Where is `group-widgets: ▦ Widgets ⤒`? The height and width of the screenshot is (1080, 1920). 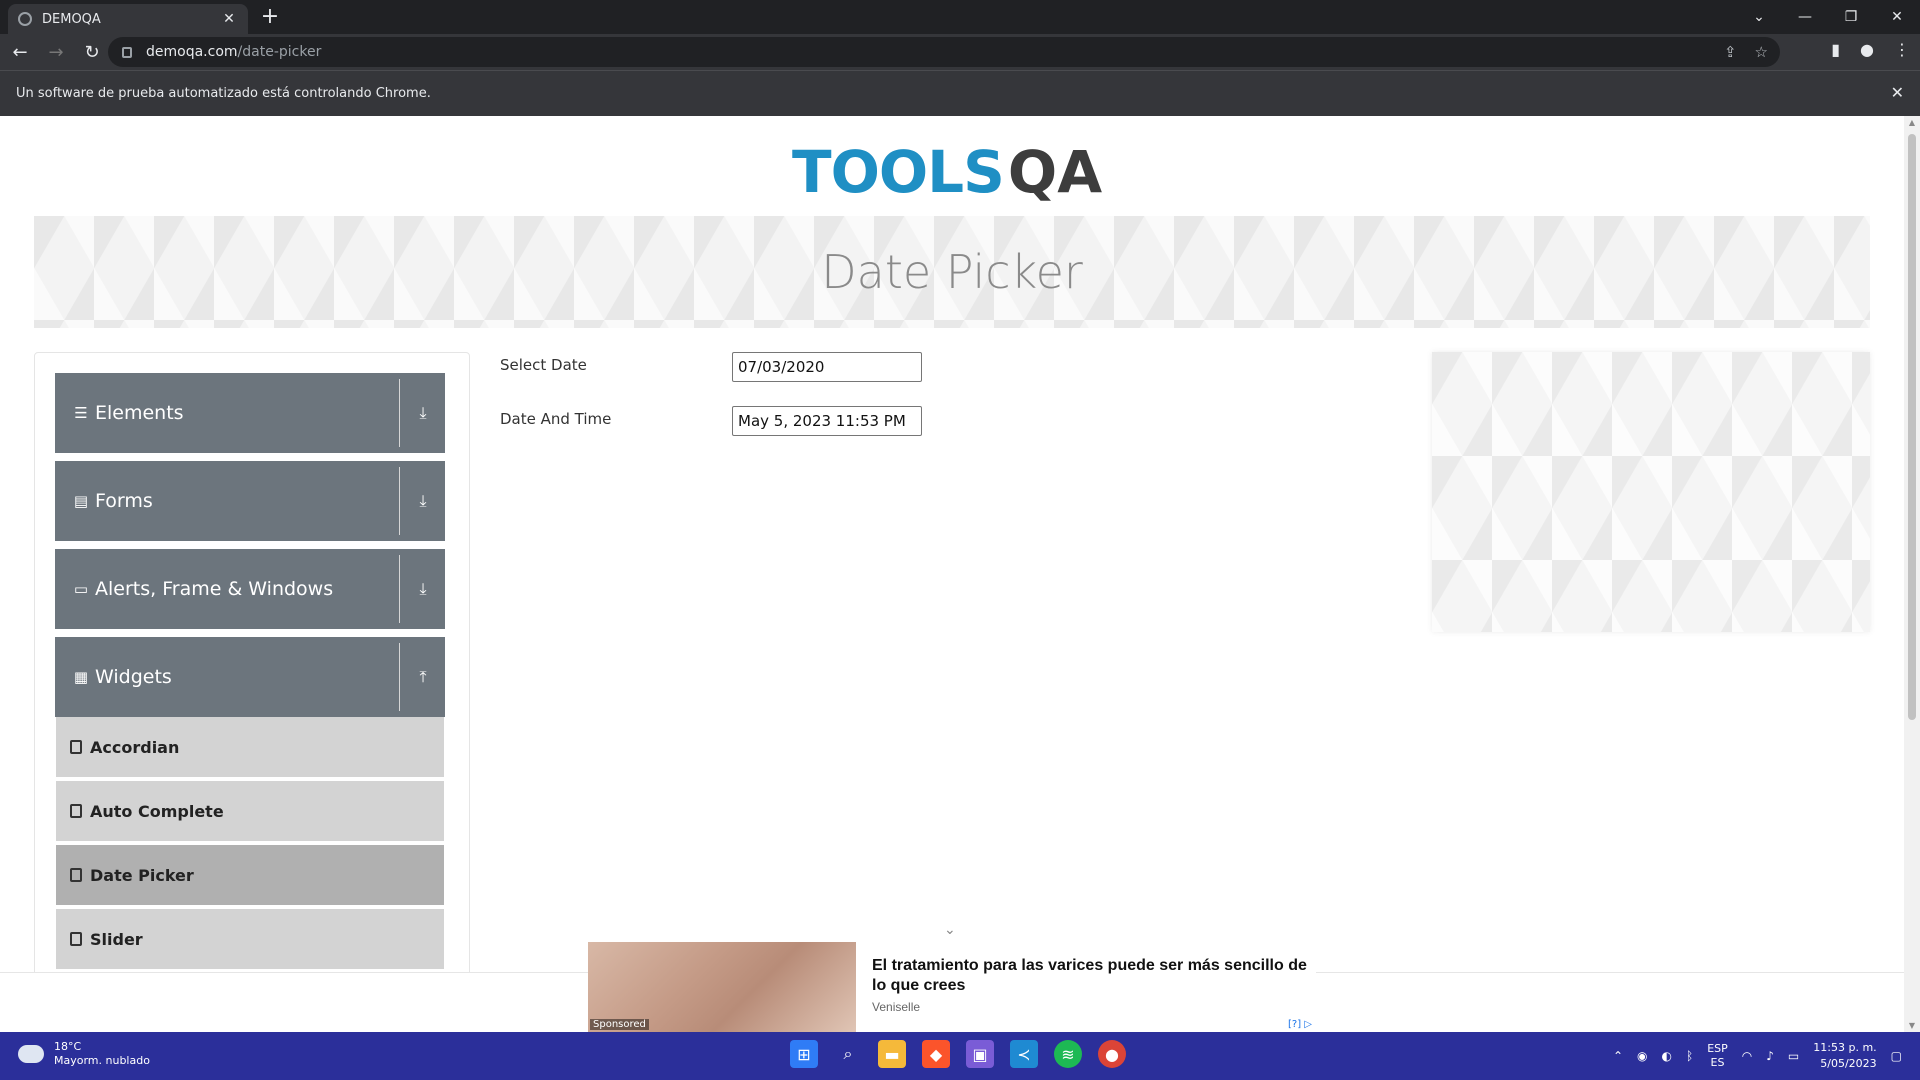
group-widgets: ▦ Widgets ⤒ is located at coordinates (250, 677).